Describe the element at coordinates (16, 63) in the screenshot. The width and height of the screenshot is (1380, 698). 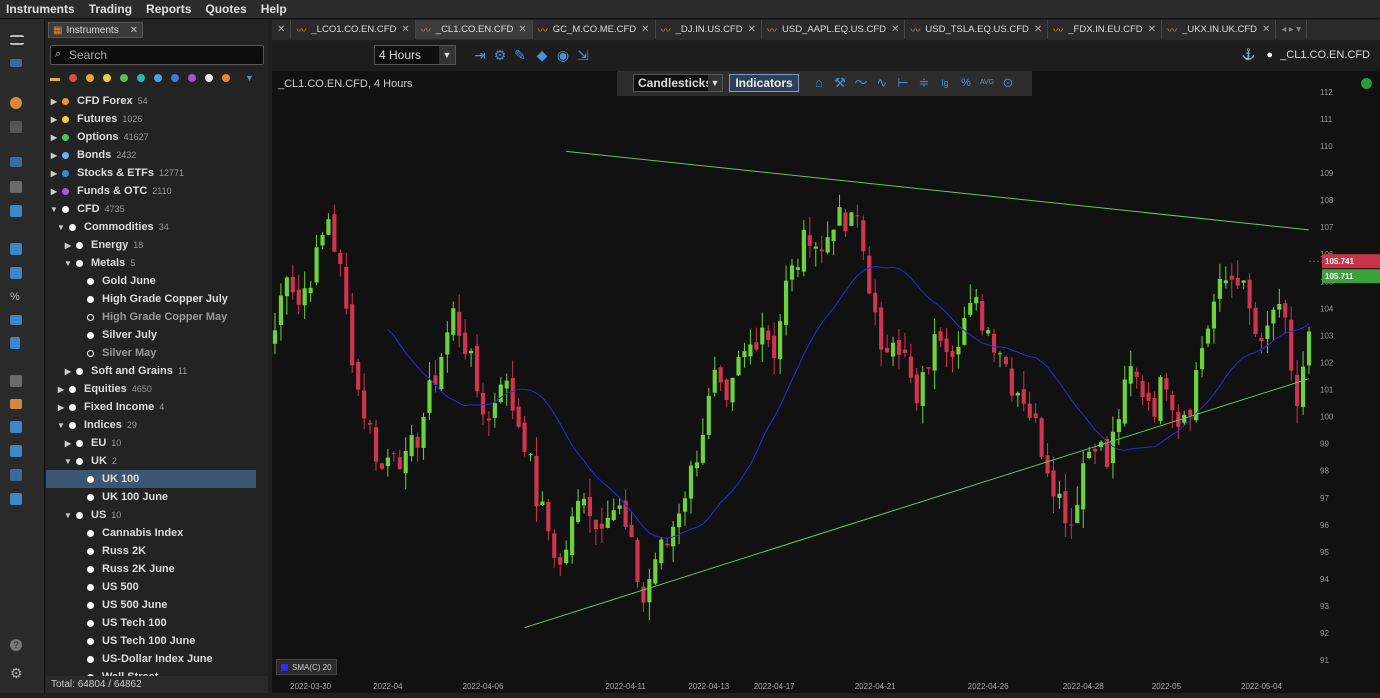
I see `toggle-icon` at that location.